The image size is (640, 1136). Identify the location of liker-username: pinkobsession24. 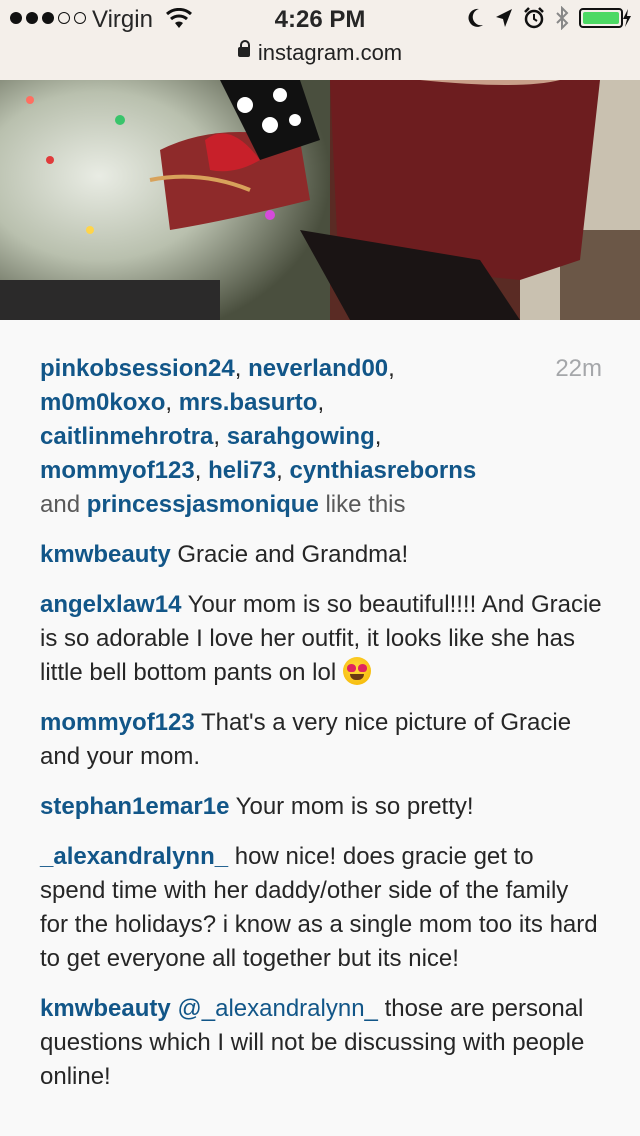
(137, 368).